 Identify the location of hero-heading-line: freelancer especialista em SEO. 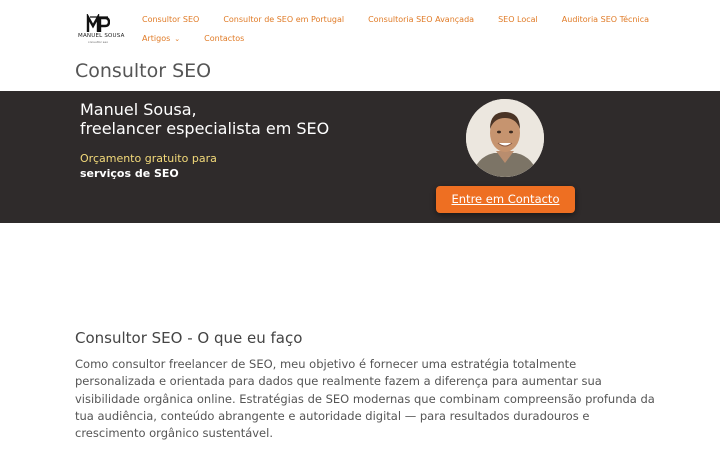
(205, 128).